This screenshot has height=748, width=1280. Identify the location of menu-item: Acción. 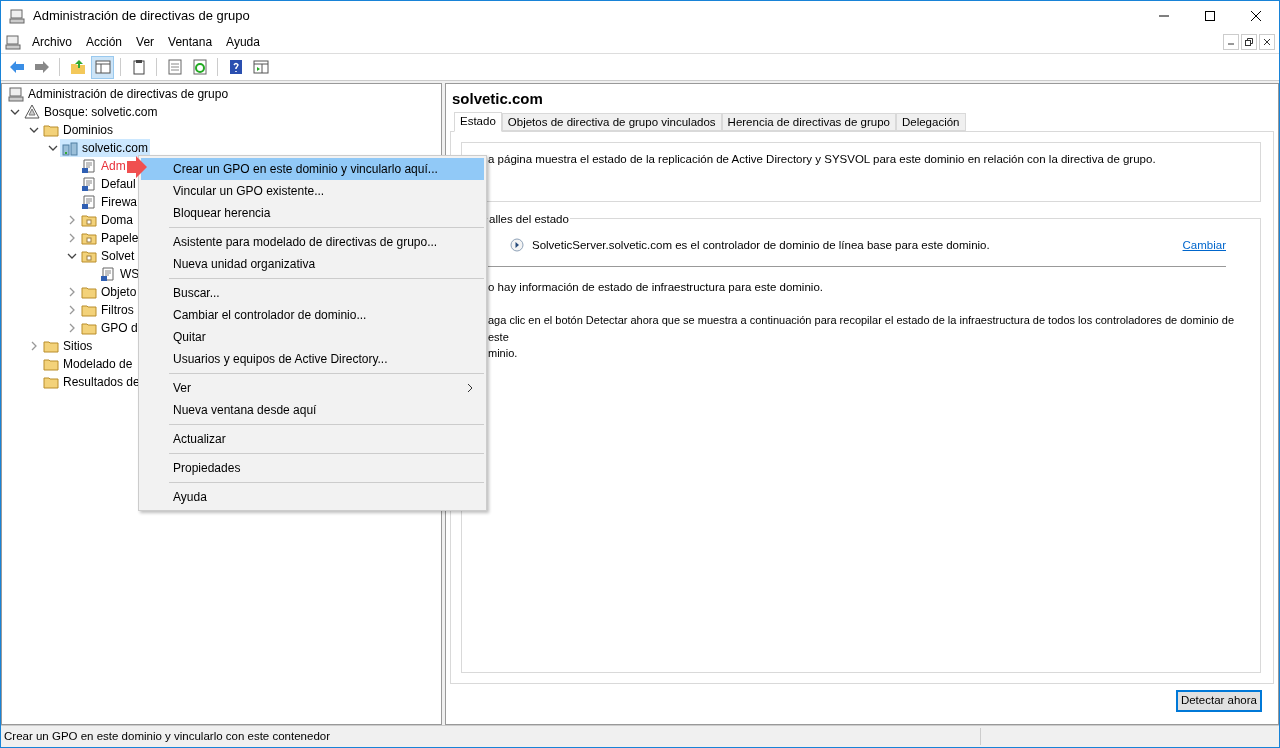
(104, 42).